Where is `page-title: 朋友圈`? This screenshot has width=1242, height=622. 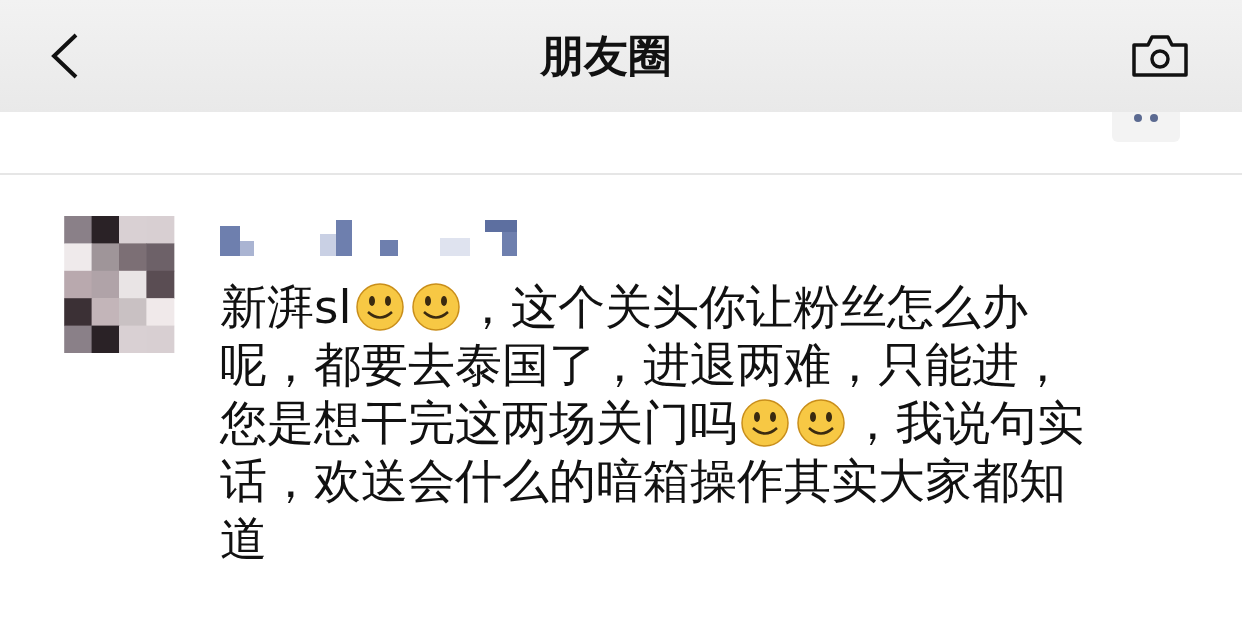
page-title: 朋友圈 is located at coordinates (606, 55).